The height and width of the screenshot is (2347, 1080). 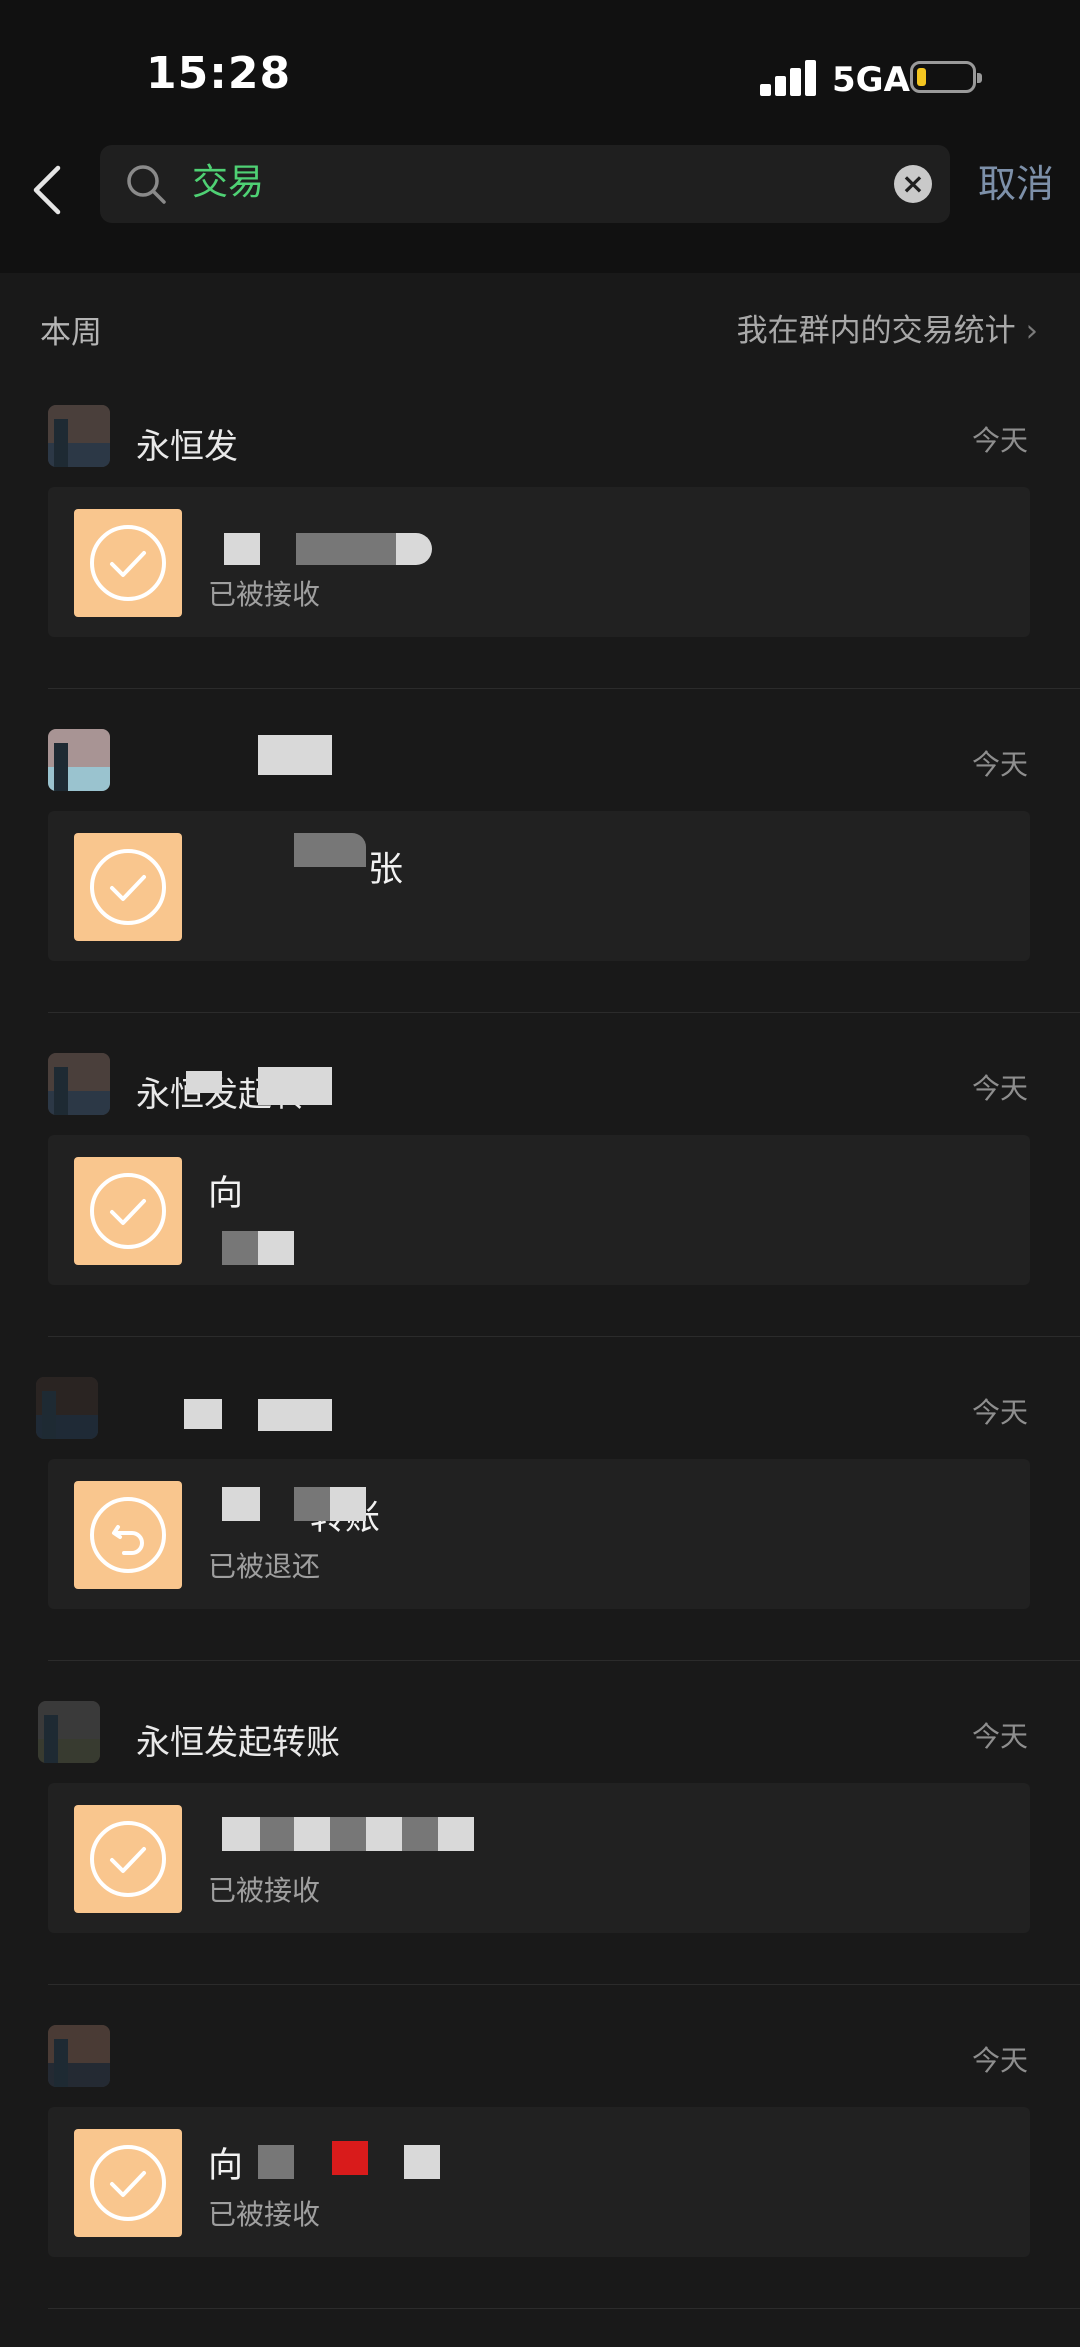 What do you see at coordinates (219, 73) in the screenshot?
I see `status-time: 15:28` at bounding box center [219, 73].